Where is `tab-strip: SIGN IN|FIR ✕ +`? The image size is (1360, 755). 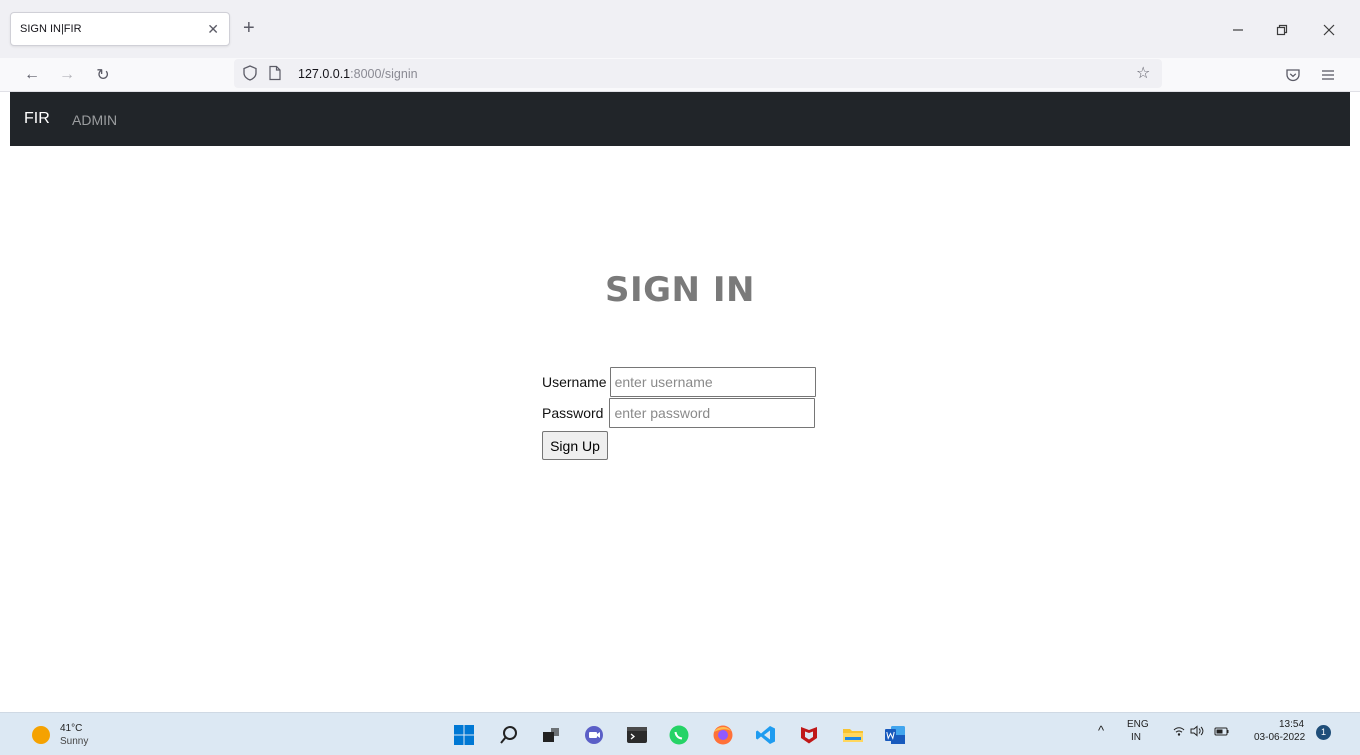 tab-strip: SIGN IN|FIR ✕ + is located at coordinates (680, 29).